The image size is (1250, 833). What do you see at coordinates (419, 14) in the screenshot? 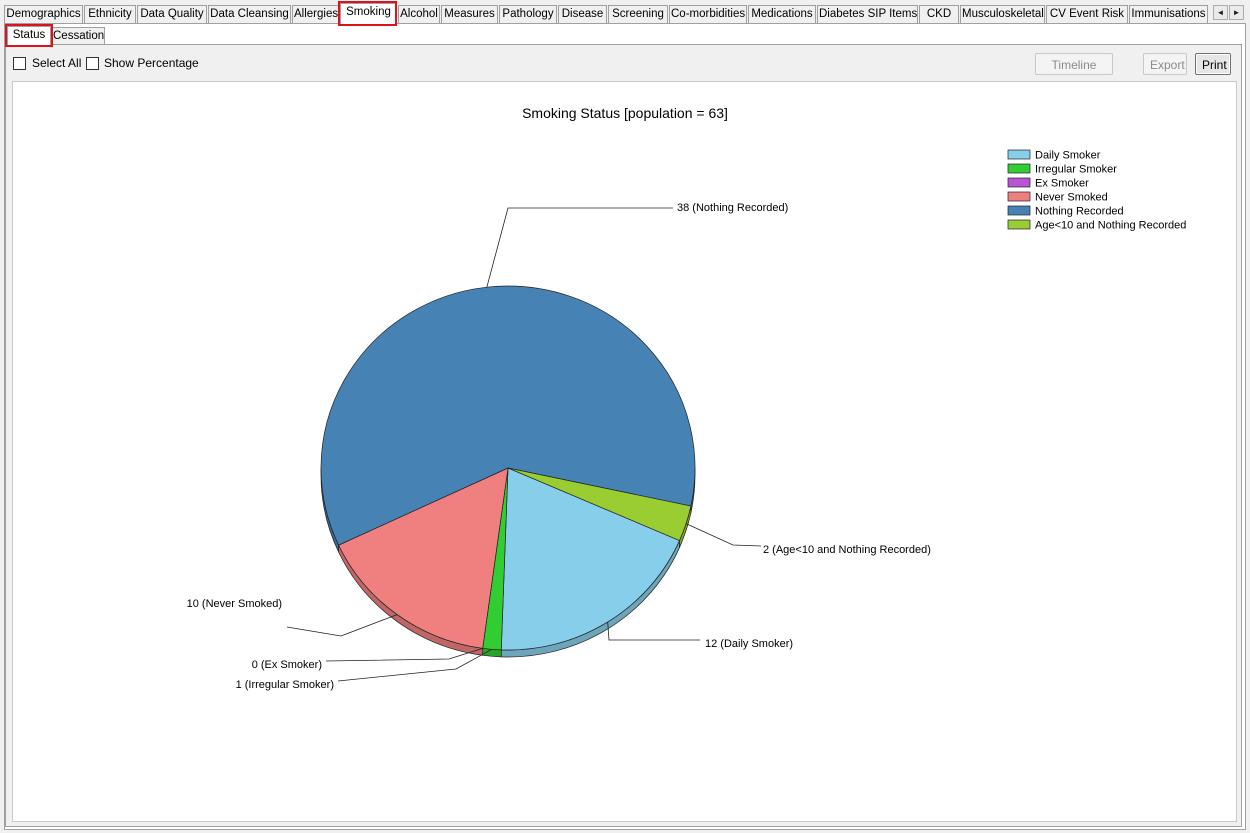
I see `tab-alcohol: Alcohol` at bounding box center [419, 14].